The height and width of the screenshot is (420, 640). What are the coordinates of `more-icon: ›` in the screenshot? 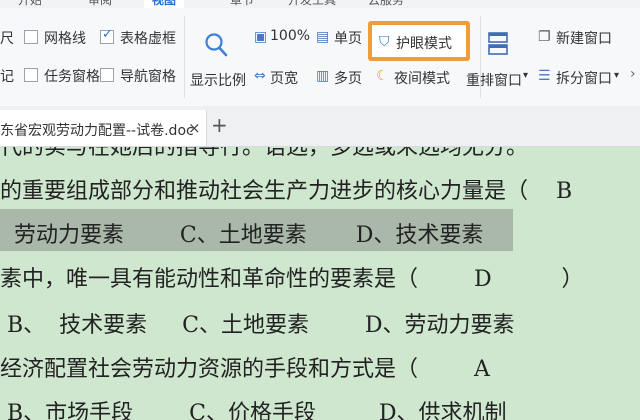 It's located at (633, 74).